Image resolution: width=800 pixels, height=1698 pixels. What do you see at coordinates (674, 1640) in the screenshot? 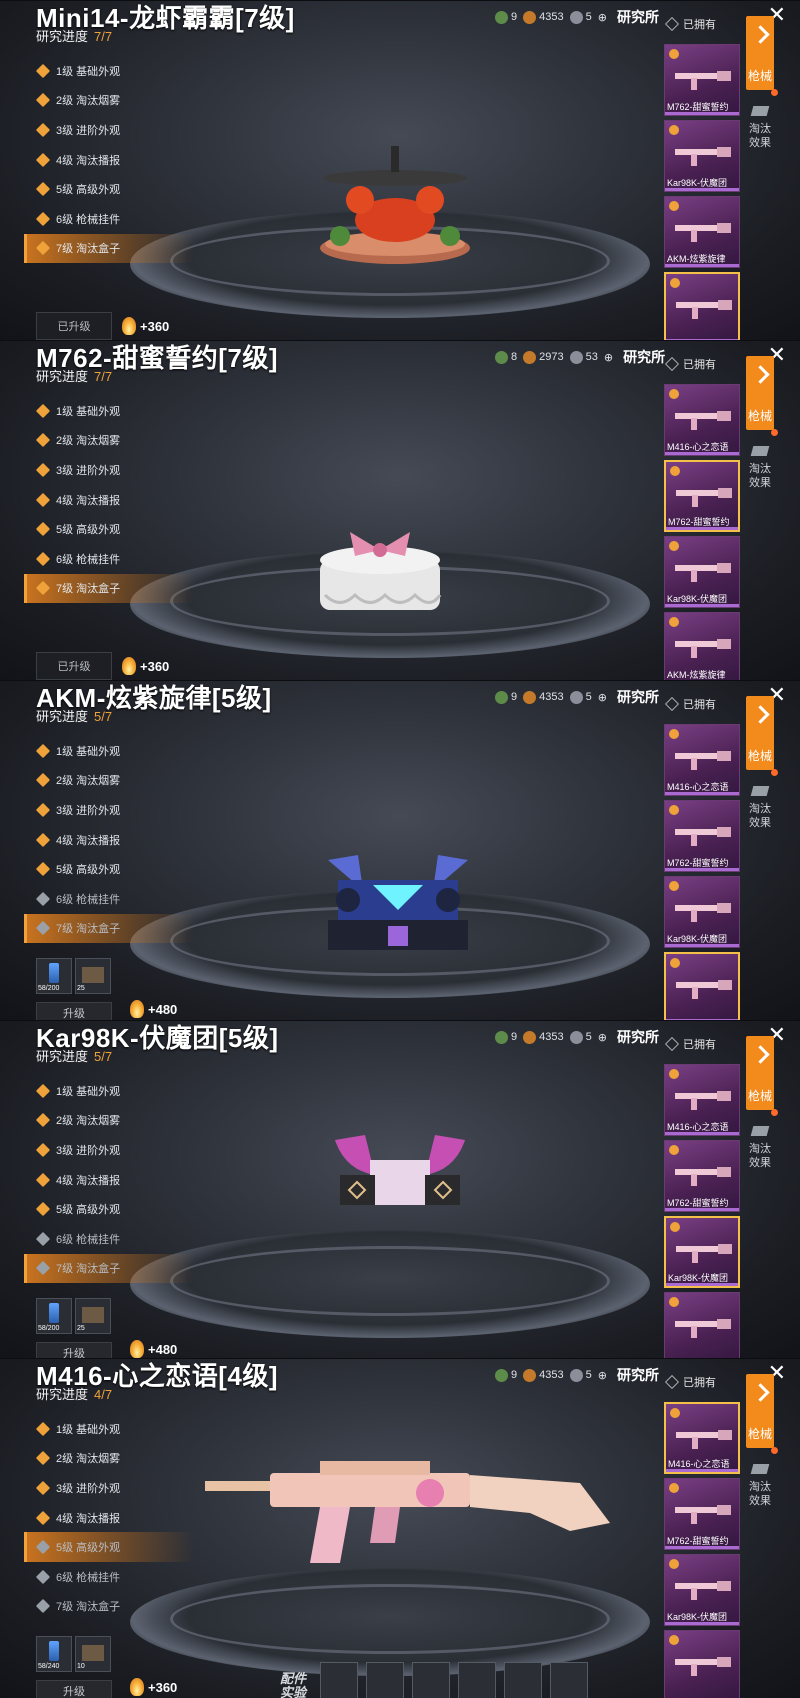
I see `coin-icon` at bounding box center [674, 1640].